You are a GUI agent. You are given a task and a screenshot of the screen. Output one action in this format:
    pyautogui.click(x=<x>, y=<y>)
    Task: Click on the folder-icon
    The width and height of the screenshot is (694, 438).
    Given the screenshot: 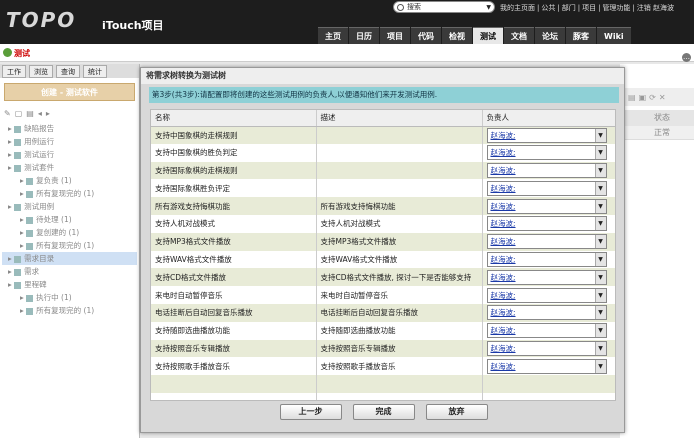 What is the action you would take?
    pyautogui.click(x=30, y=298)
    